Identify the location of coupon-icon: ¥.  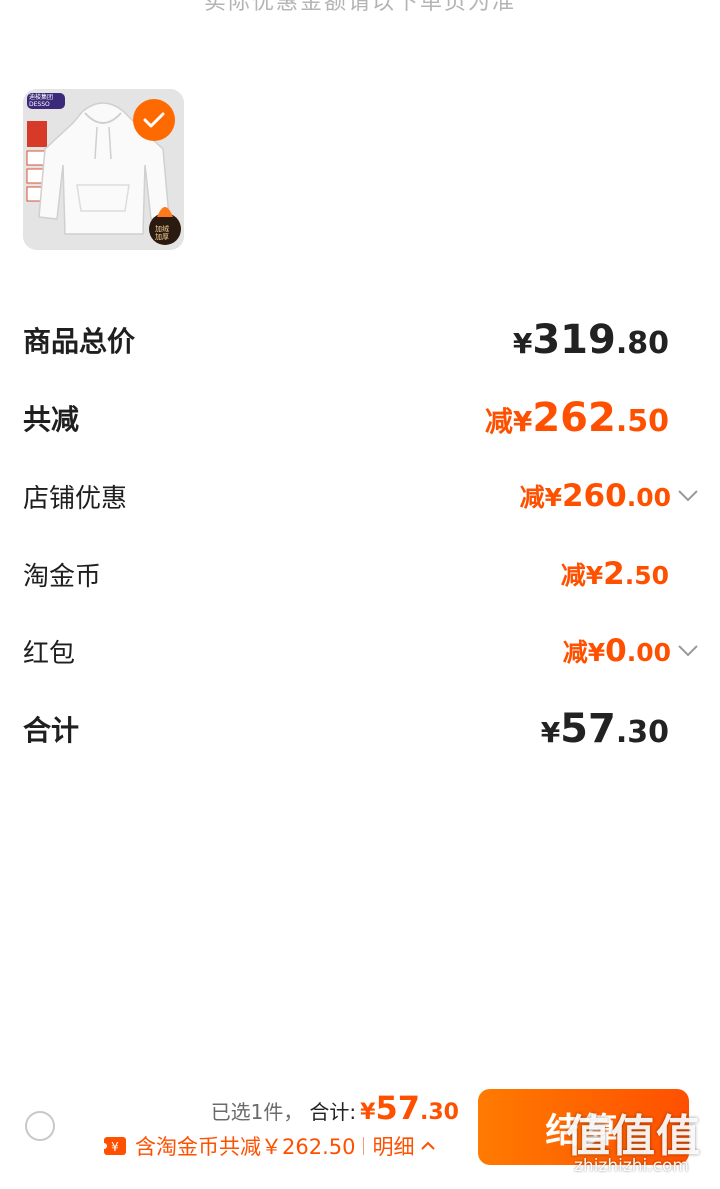
(114, 1146).